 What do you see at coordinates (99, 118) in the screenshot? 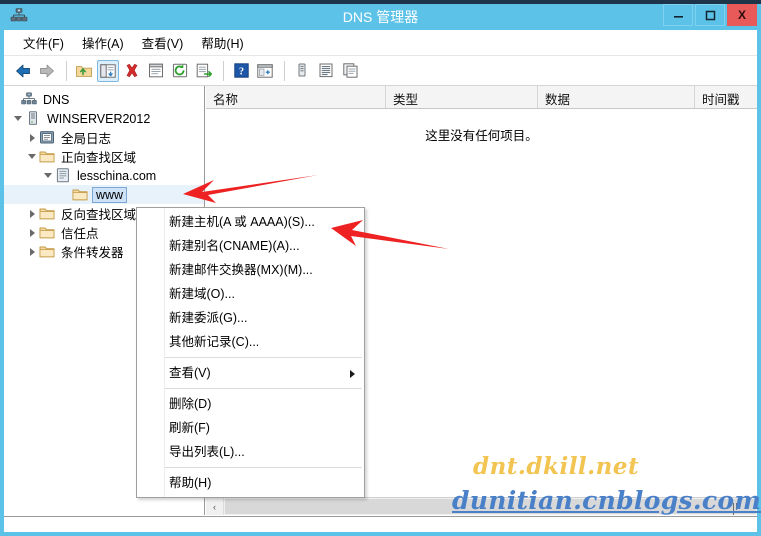
I see `tree-label: WINSERVER2012` at bounding box center [99, 118].